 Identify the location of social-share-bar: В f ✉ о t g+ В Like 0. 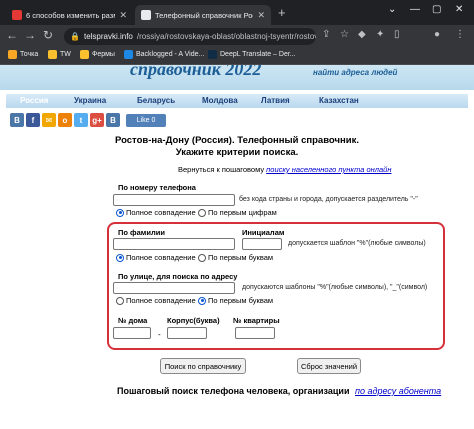
(88, 120).